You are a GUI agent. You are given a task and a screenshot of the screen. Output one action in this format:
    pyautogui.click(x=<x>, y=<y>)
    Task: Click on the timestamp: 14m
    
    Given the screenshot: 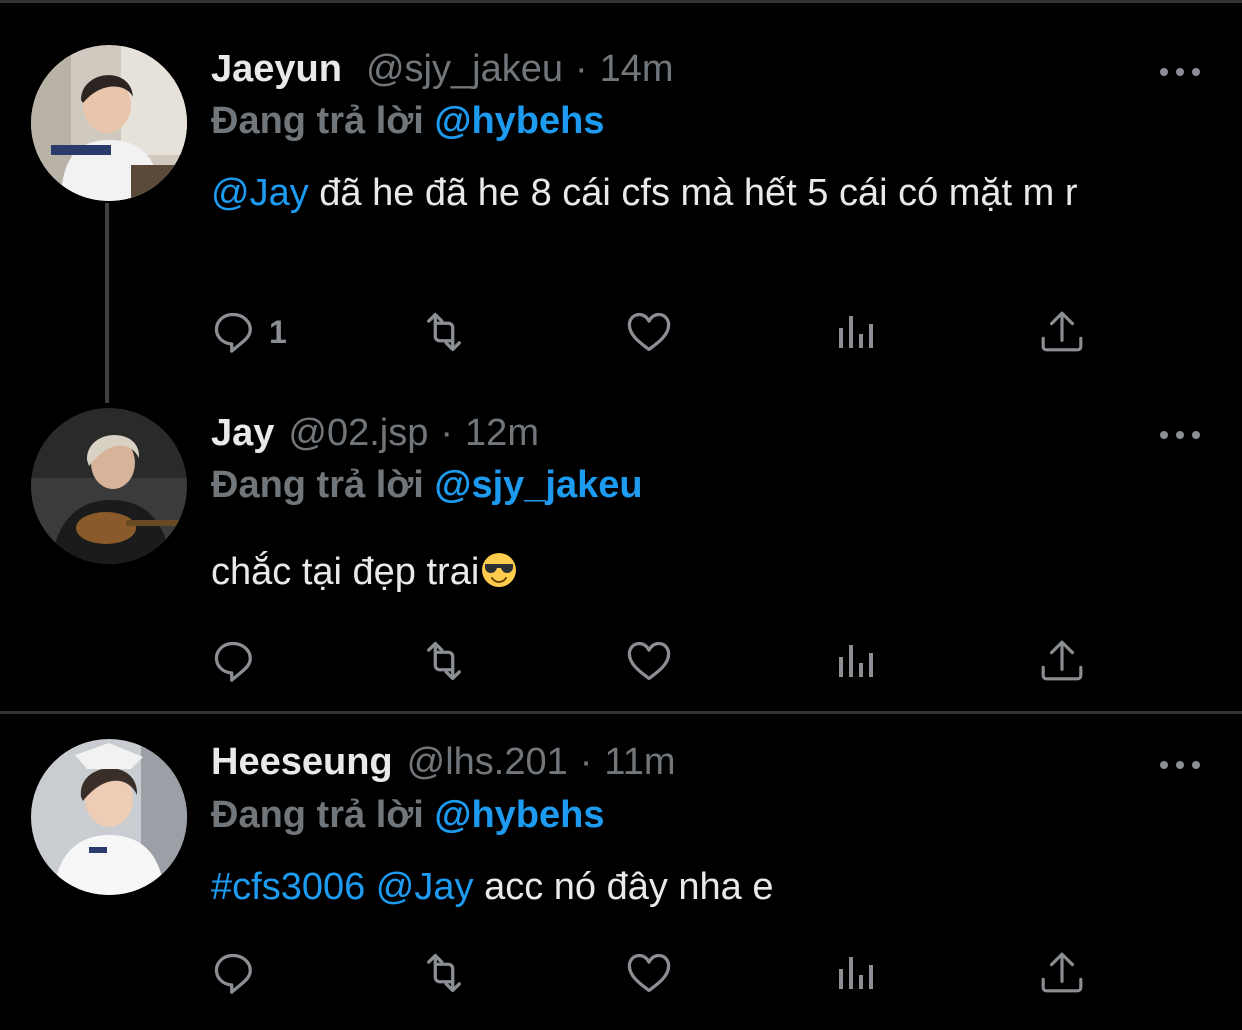 What is the action you would take?
    pyautogui.click(x=637, y=69)
    